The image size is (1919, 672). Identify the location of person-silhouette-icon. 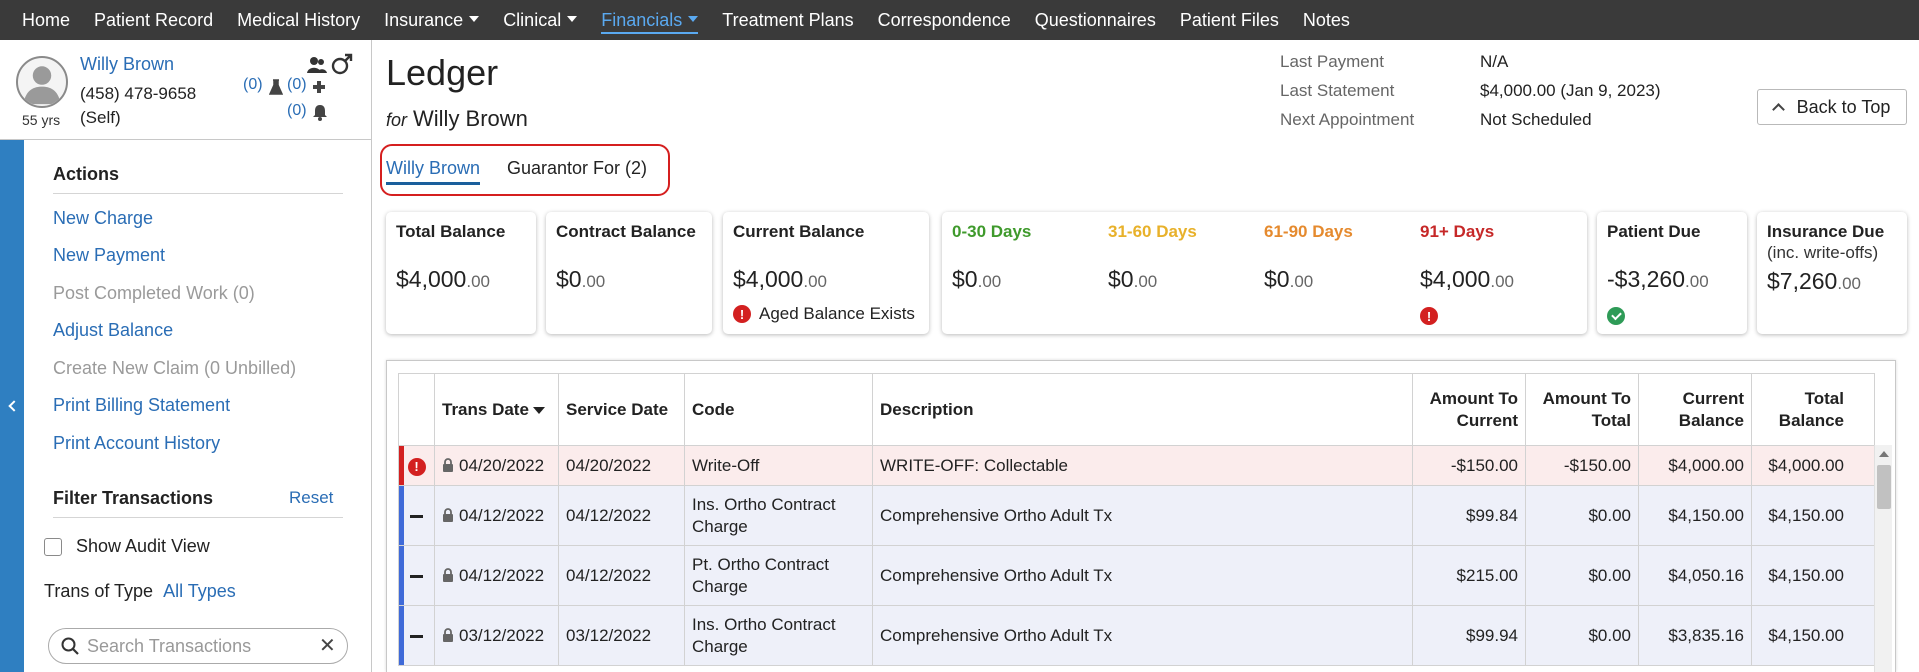
(42, 85).